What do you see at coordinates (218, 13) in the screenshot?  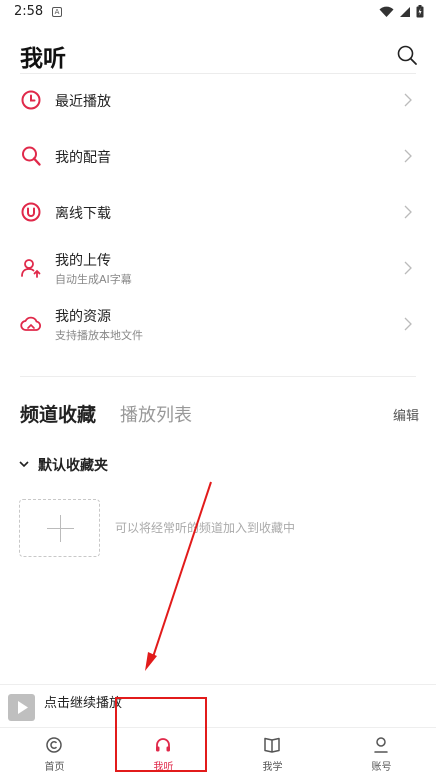 I see `status-bar: 2:58 A` at bounding box center [218, 13].